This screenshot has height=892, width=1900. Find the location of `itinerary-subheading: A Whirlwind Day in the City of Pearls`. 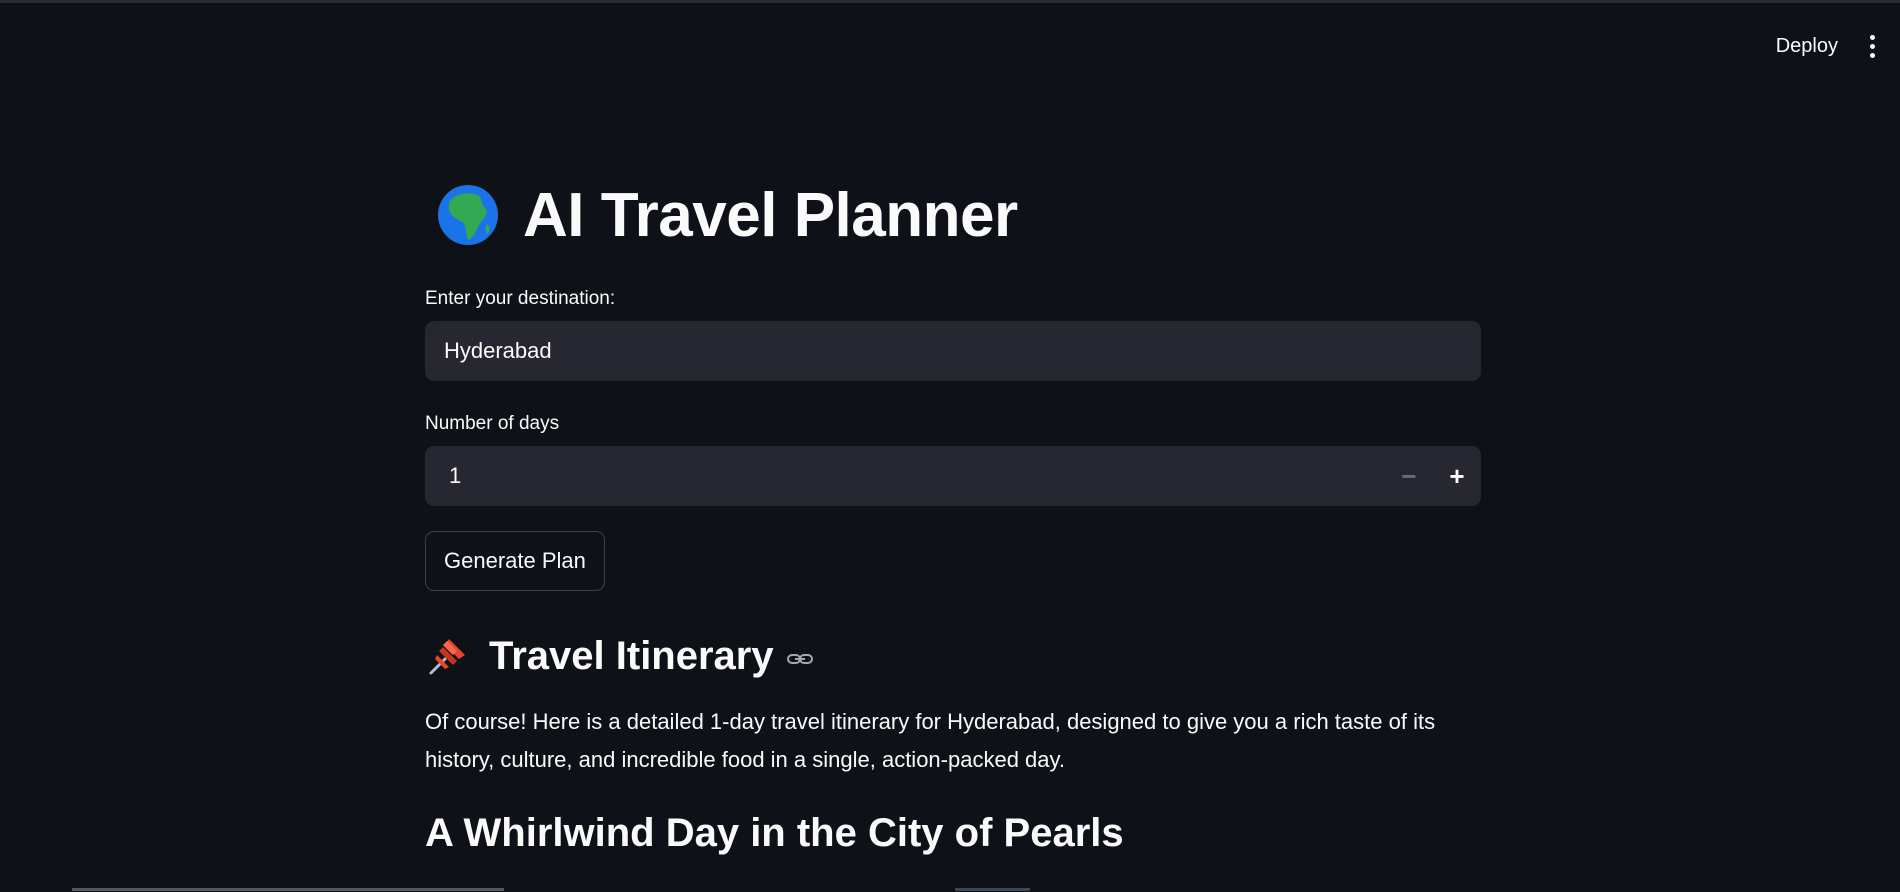

itinerary-subheading: A Whirlwind Day in the City of Pearls is located at coordinates (774, 833).